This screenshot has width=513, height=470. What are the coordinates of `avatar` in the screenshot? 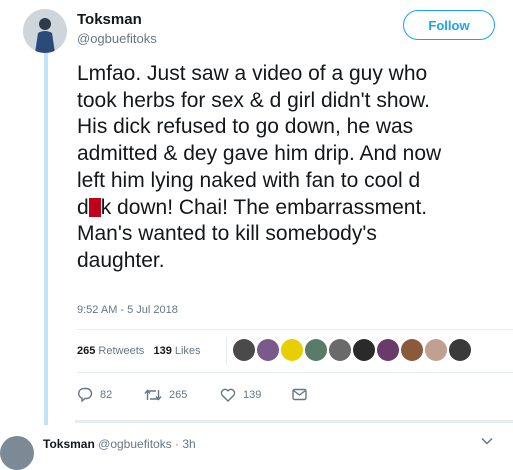 It's located at (45, 31).